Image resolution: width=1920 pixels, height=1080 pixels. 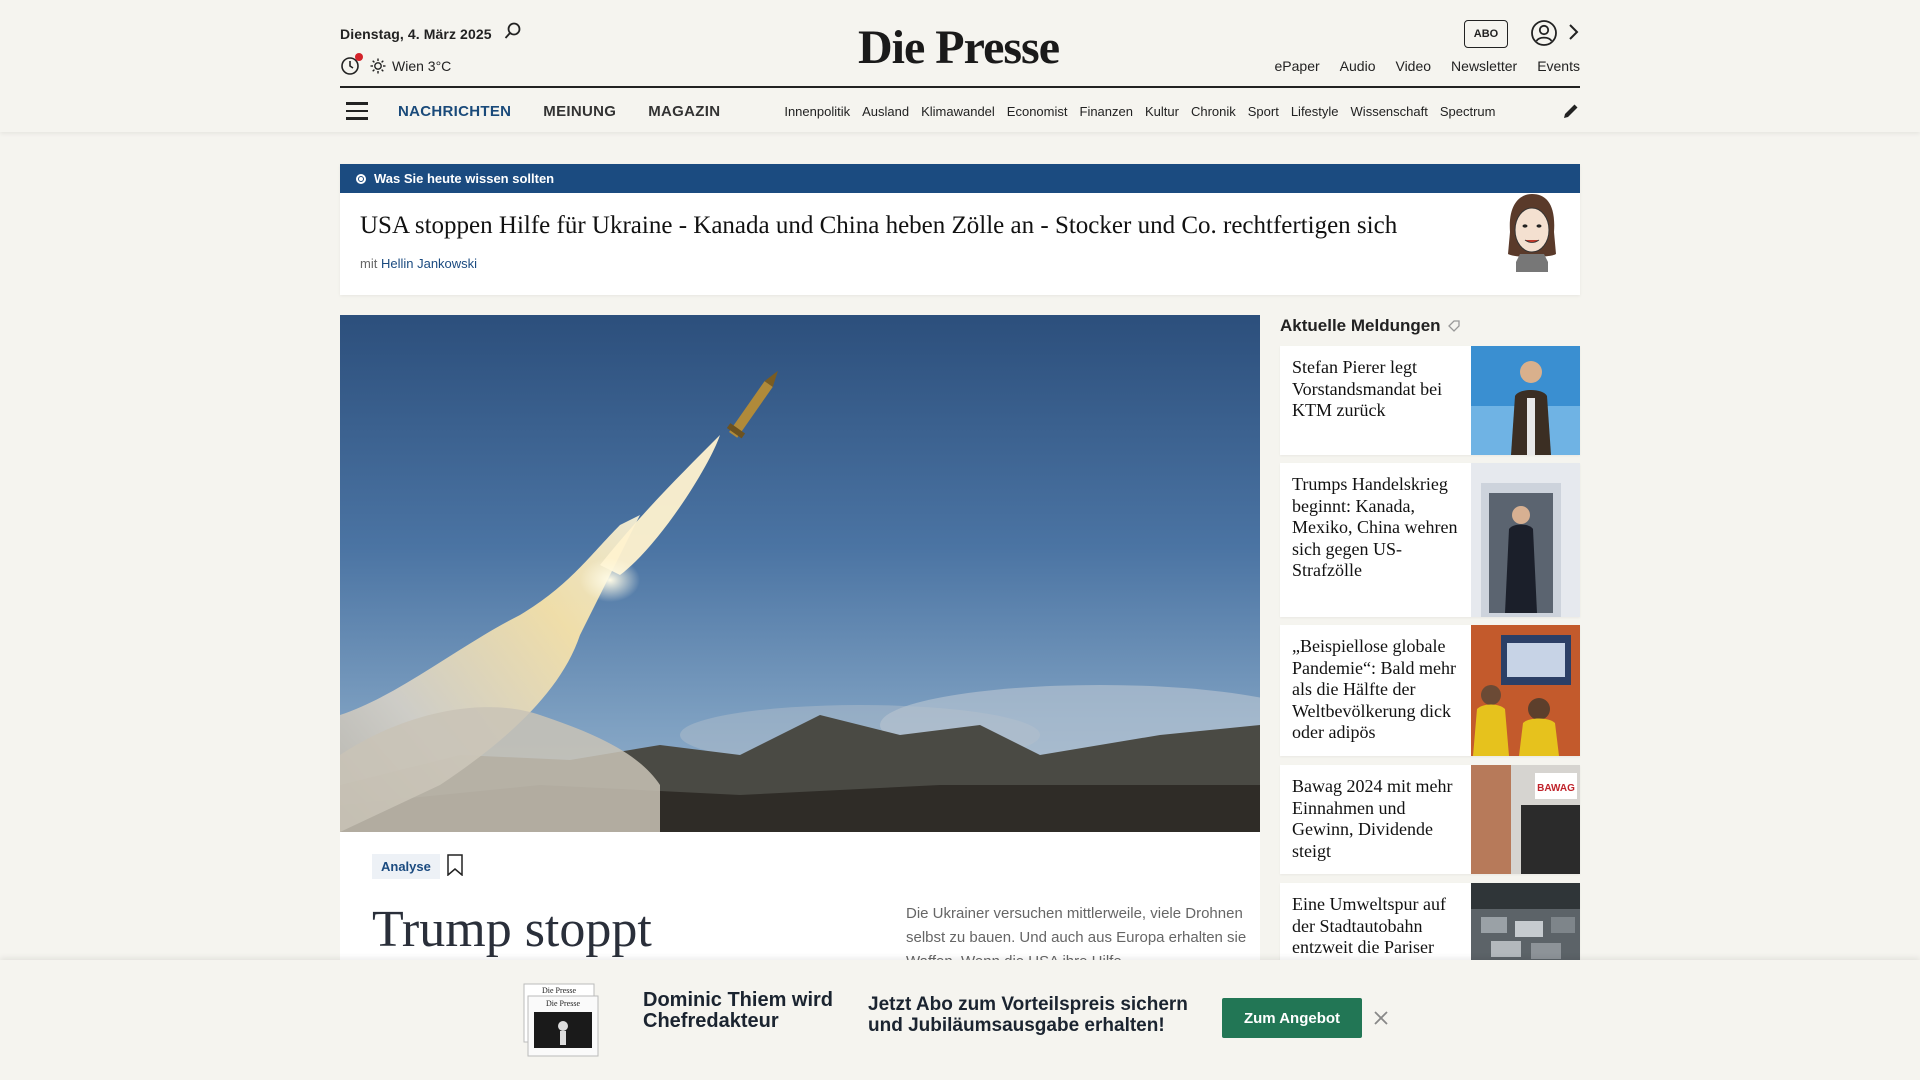 What do you see at coordinates (351, 64) in the screenshot?
I see `history-clock-icon` at bounding box center [351, 64].